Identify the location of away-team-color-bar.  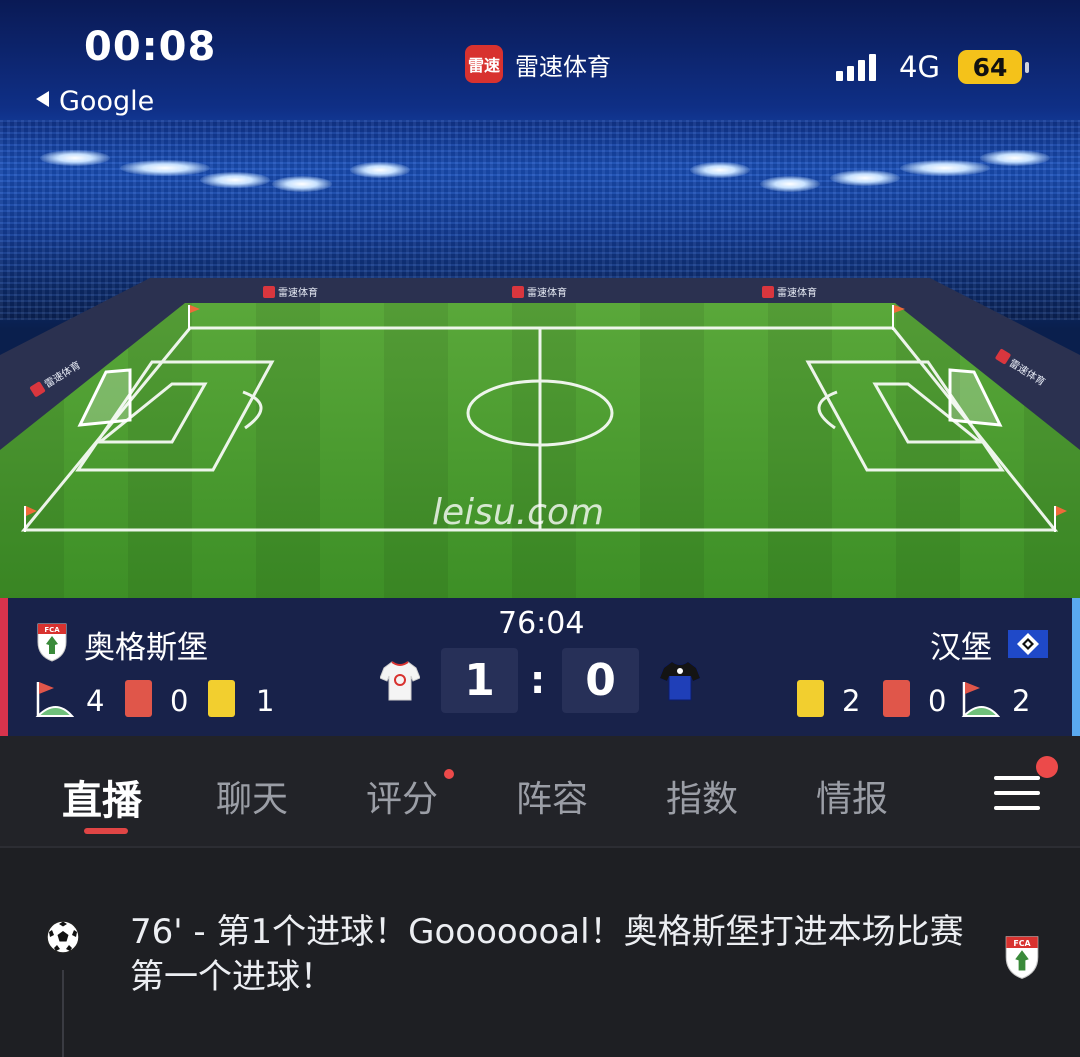
(1076, 667).